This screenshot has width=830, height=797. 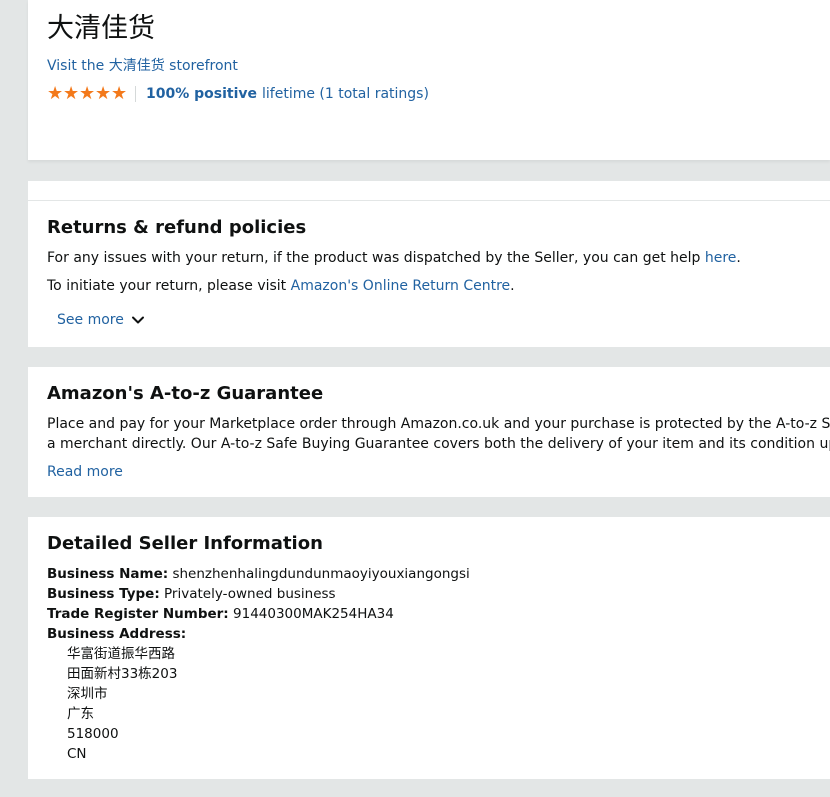 I want to click on chevron-down-icon, so click(x=137, y=320).